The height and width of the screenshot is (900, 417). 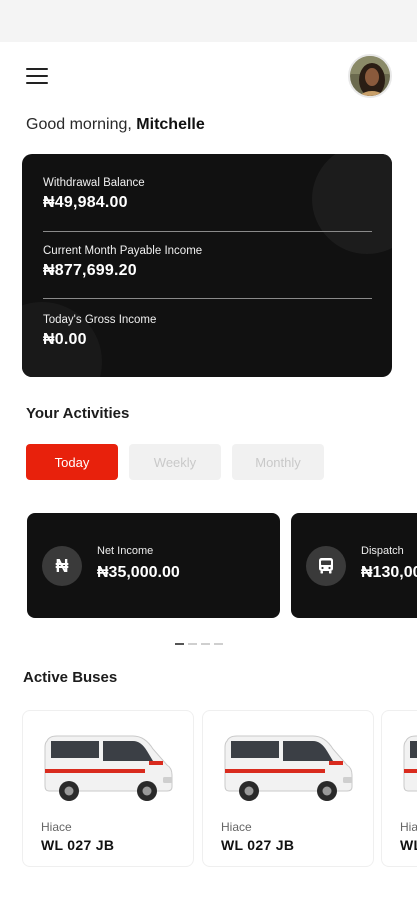 I want to click on naira-icon: ₦, so click(x=62, y=566).